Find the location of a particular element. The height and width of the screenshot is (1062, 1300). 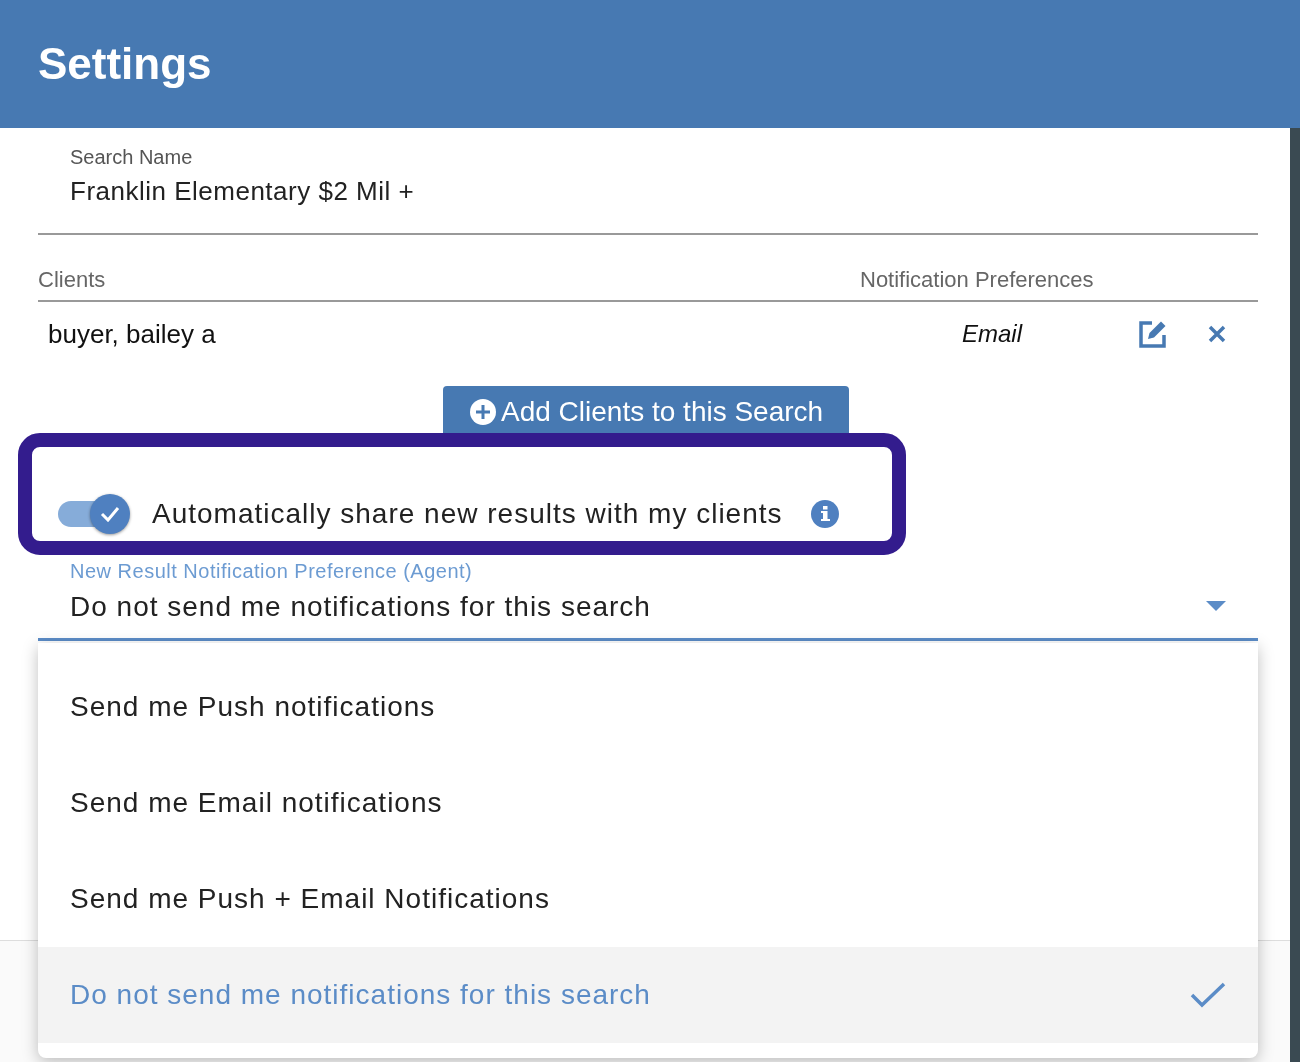

field-label: Search Name is located at coordinates (131, 157).